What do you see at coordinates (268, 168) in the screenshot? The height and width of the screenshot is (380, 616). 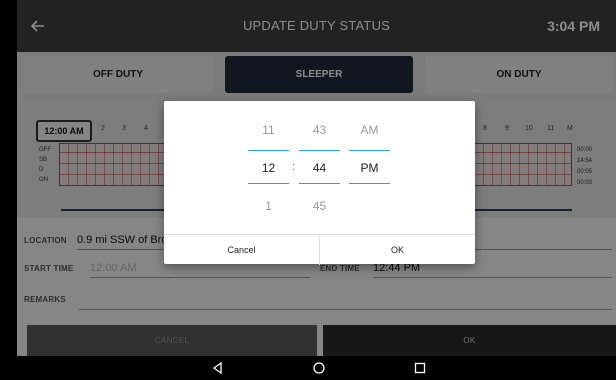 I see `hour-current: 12` at bounding box center [268, 168].